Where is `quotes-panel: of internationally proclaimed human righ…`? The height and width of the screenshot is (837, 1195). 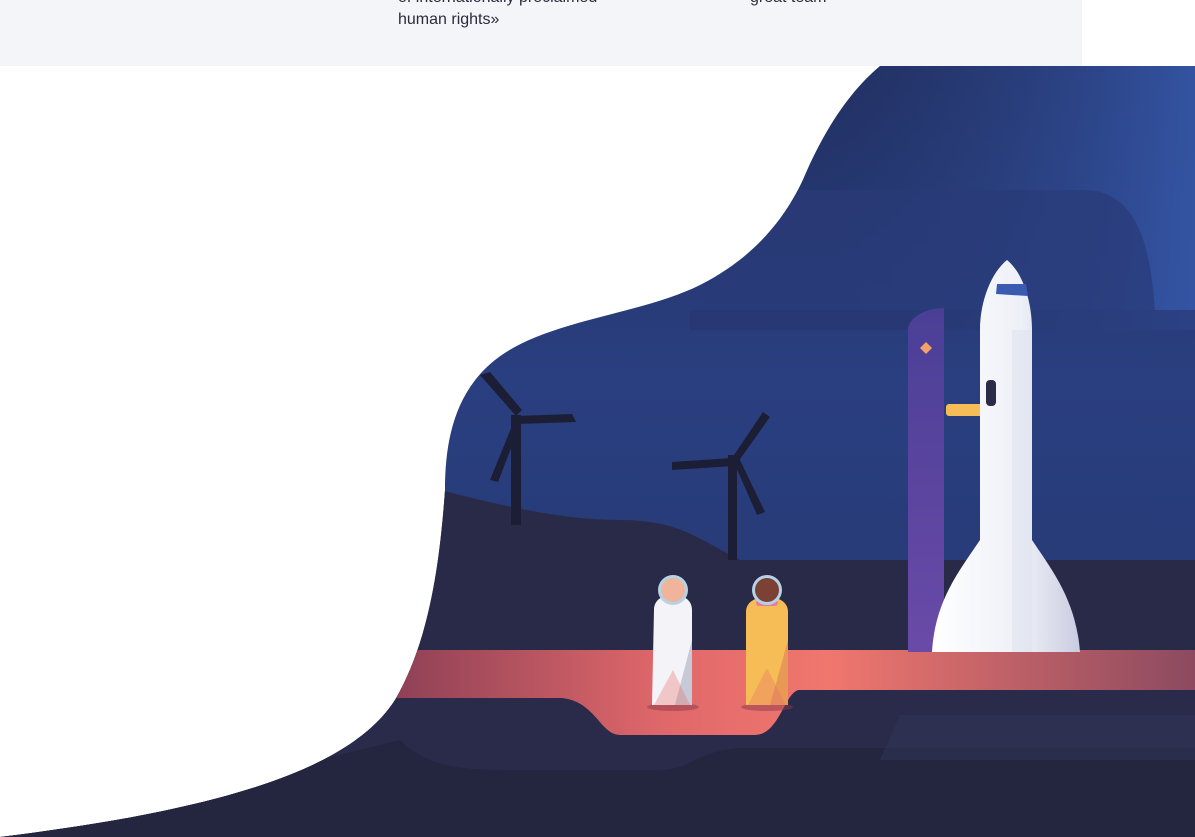
quotes-panel: of internationally proclaimed human righ… is located at coordinates (541, 33).